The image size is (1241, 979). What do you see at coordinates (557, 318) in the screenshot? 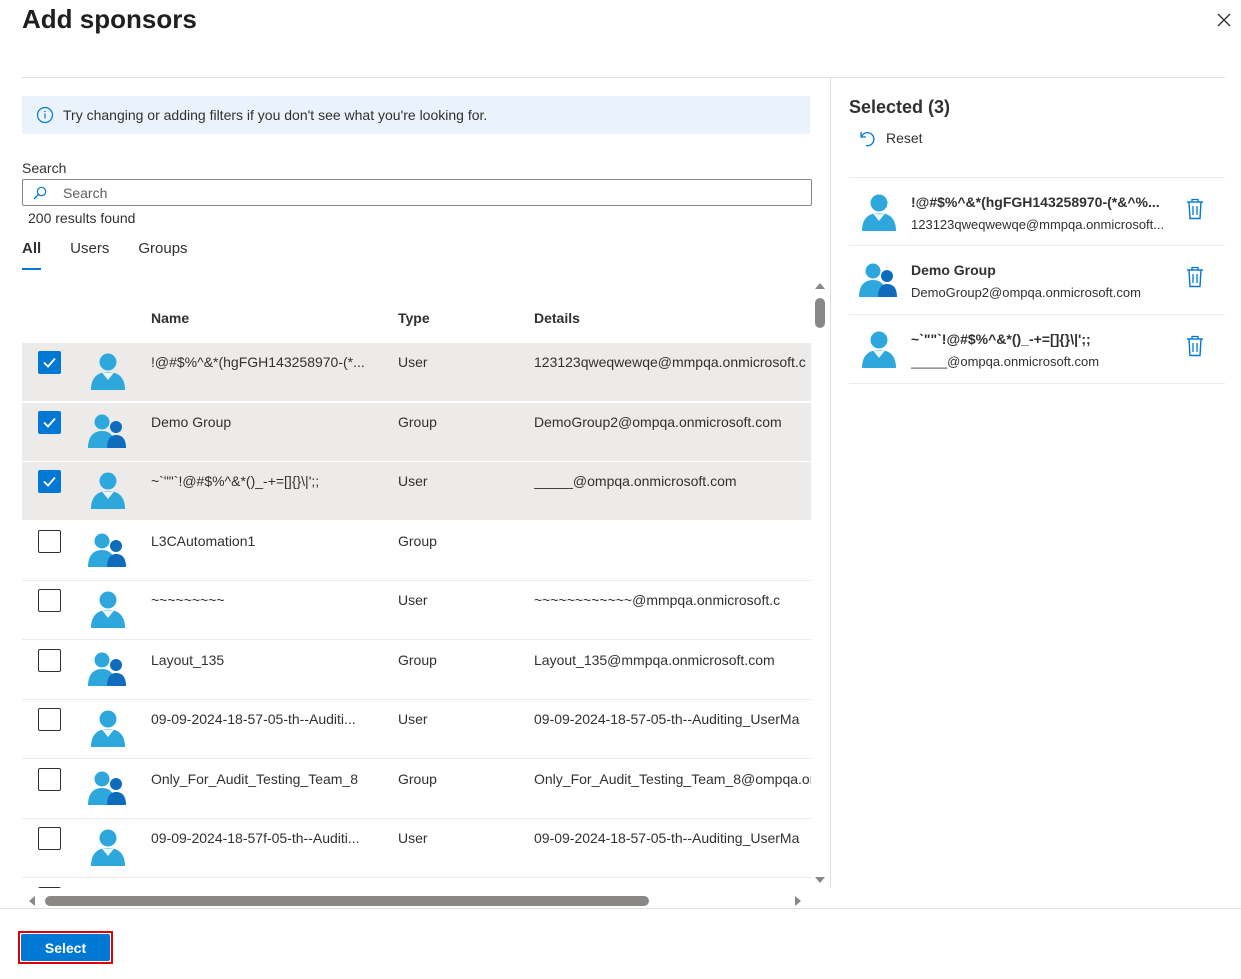
I see `column-header-details: Details` at bounding box center [557, 318].